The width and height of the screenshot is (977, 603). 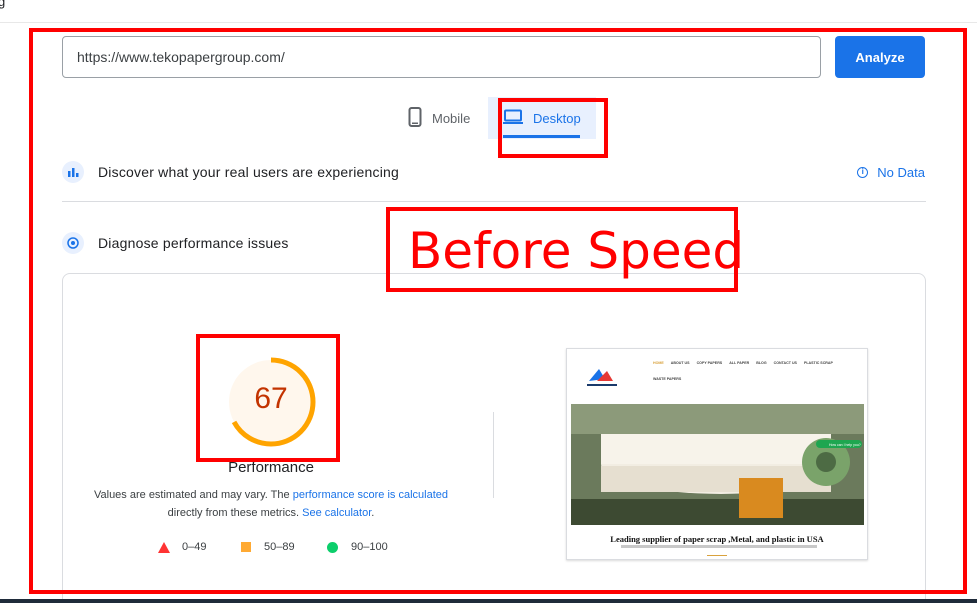 What do you see at coordinates (901, 172) in the screenshot?
I see `no-data-label: No Data` at bounding box center [901, 172].